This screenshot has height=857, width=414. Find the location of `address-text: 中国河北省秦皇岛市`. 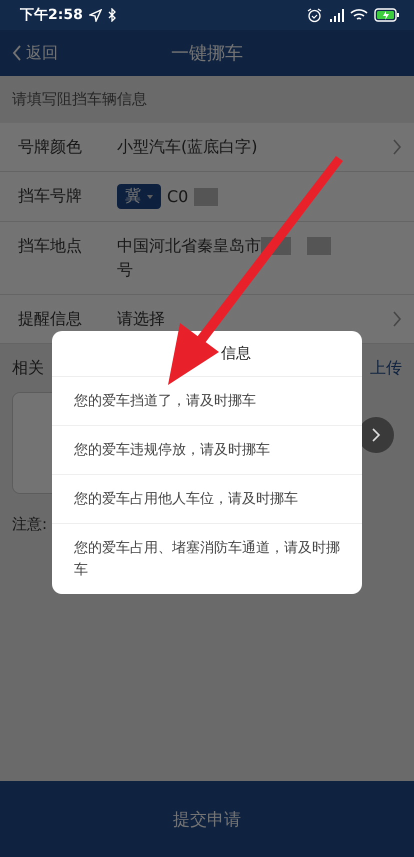

address-text: 中国河北省秦皇岛市 is located at coordinates (189, 246).